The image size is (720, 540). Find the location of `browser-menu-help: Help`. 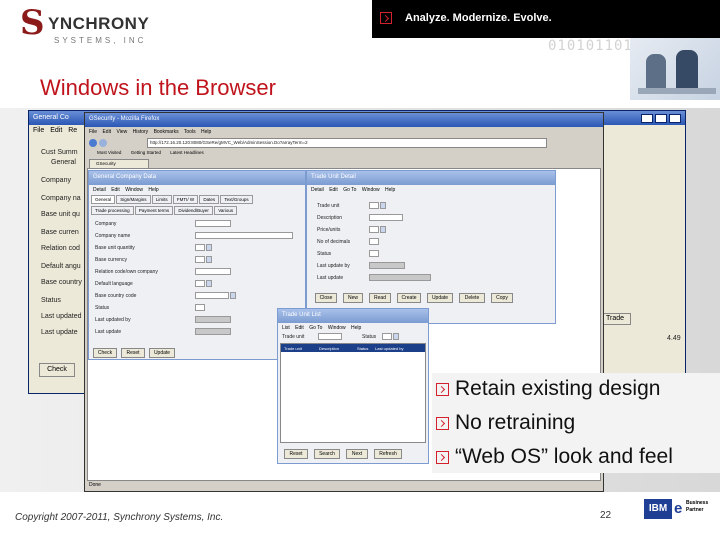

browser-menu-help: Help is located at coordinates (206, 132).